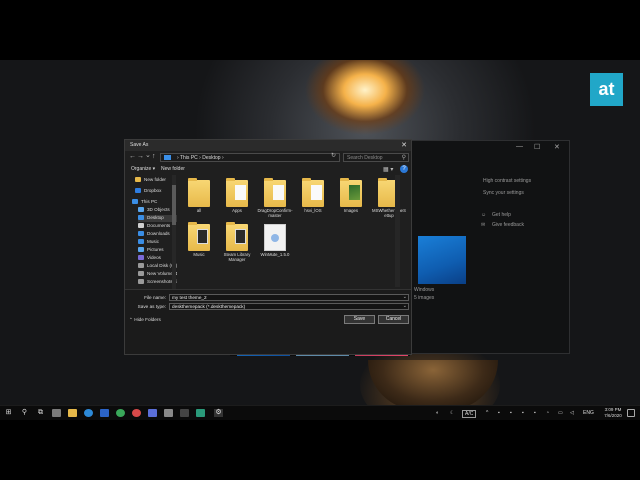  Describe the element at coordinates (8, 413) in the screenshot. I see `start-icon: ⊞` at that location.